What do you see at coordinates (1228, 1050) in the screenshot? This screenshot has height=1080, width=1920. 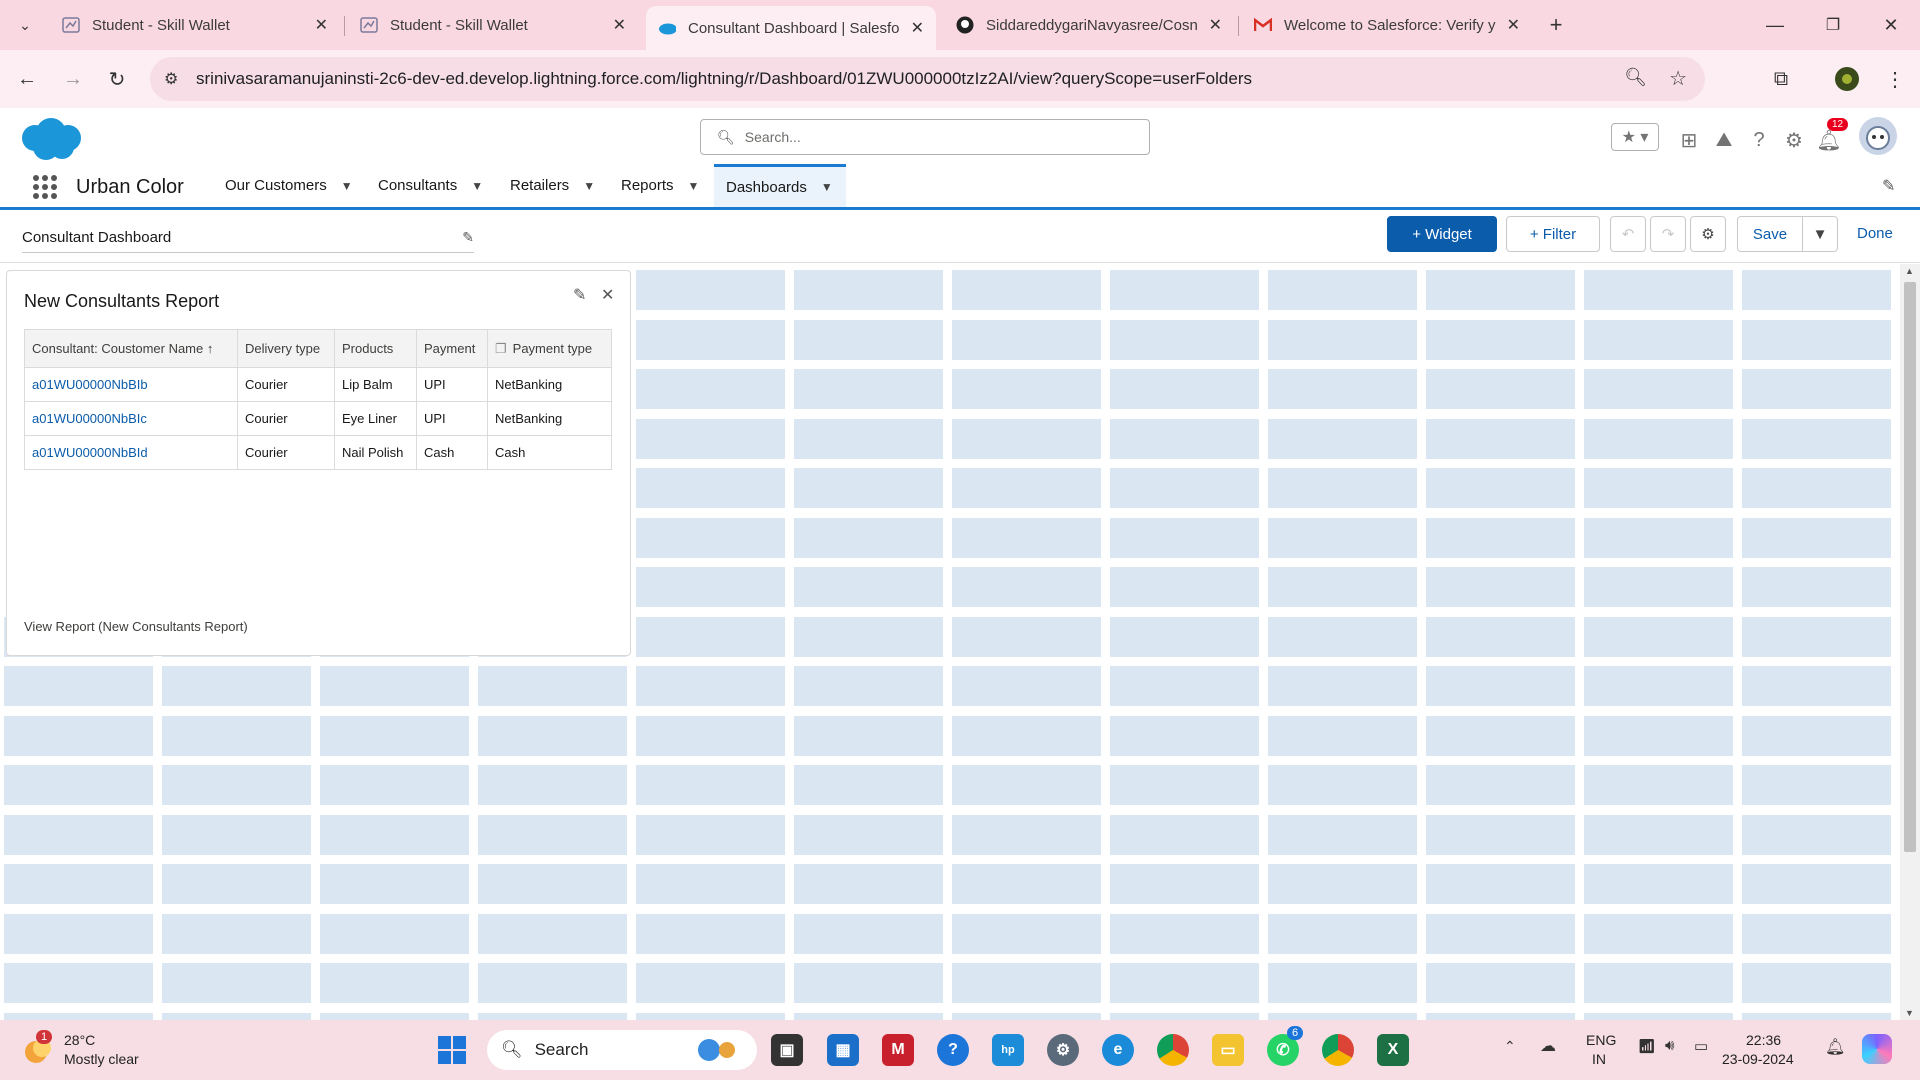 I see `folder-icon: ▭` at bounding box center [1228, 1050].